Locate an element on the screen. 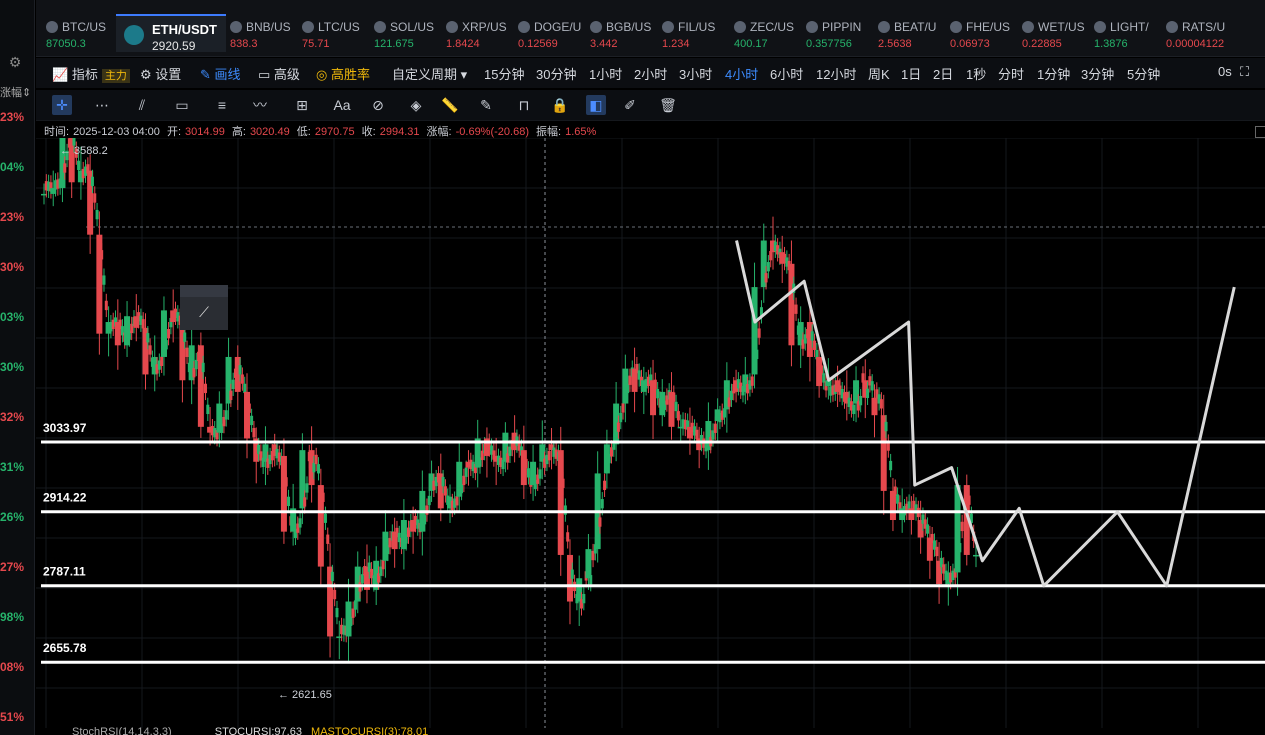 Image resolution: width=1265 pixels, height=735 pixels. measure-icon: ⊞ is located at coordinates (302, 105).